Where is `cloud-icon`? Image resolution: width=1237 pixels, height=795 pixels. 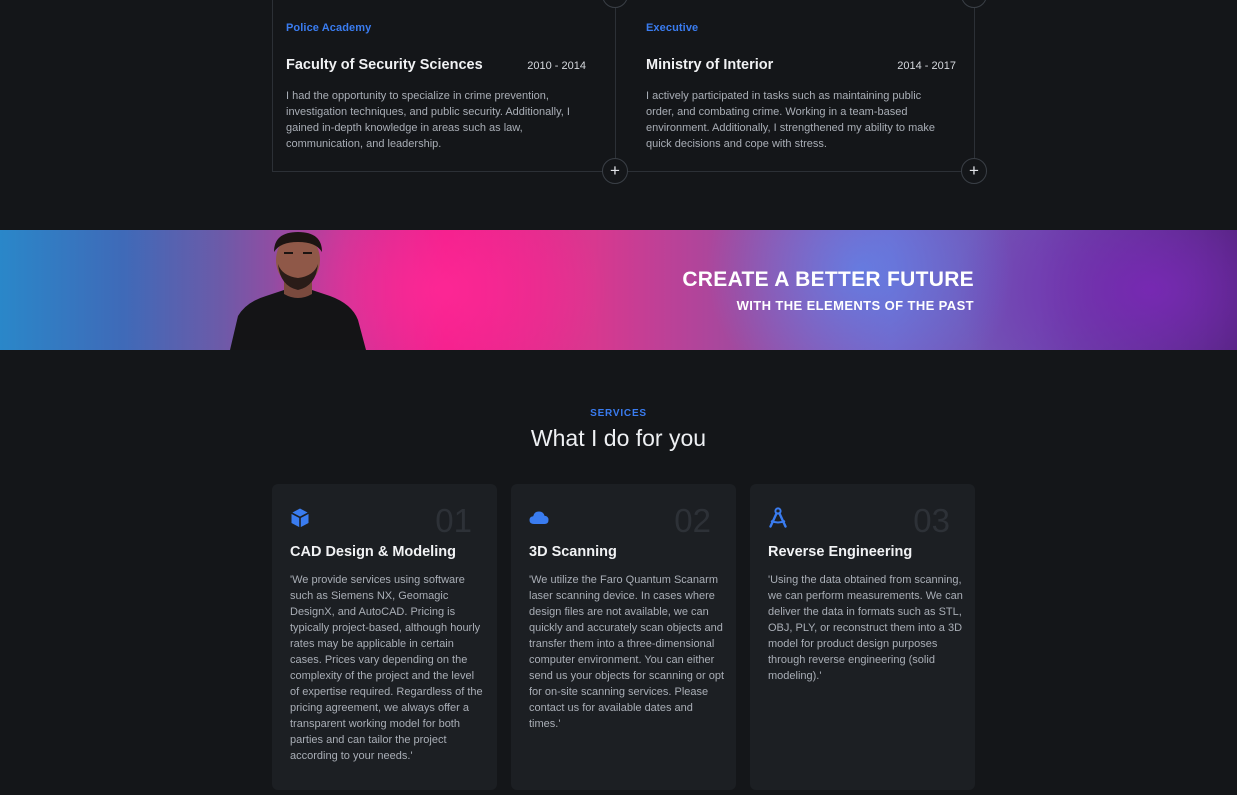 cloud-icon is located at coordinates (539, 517).